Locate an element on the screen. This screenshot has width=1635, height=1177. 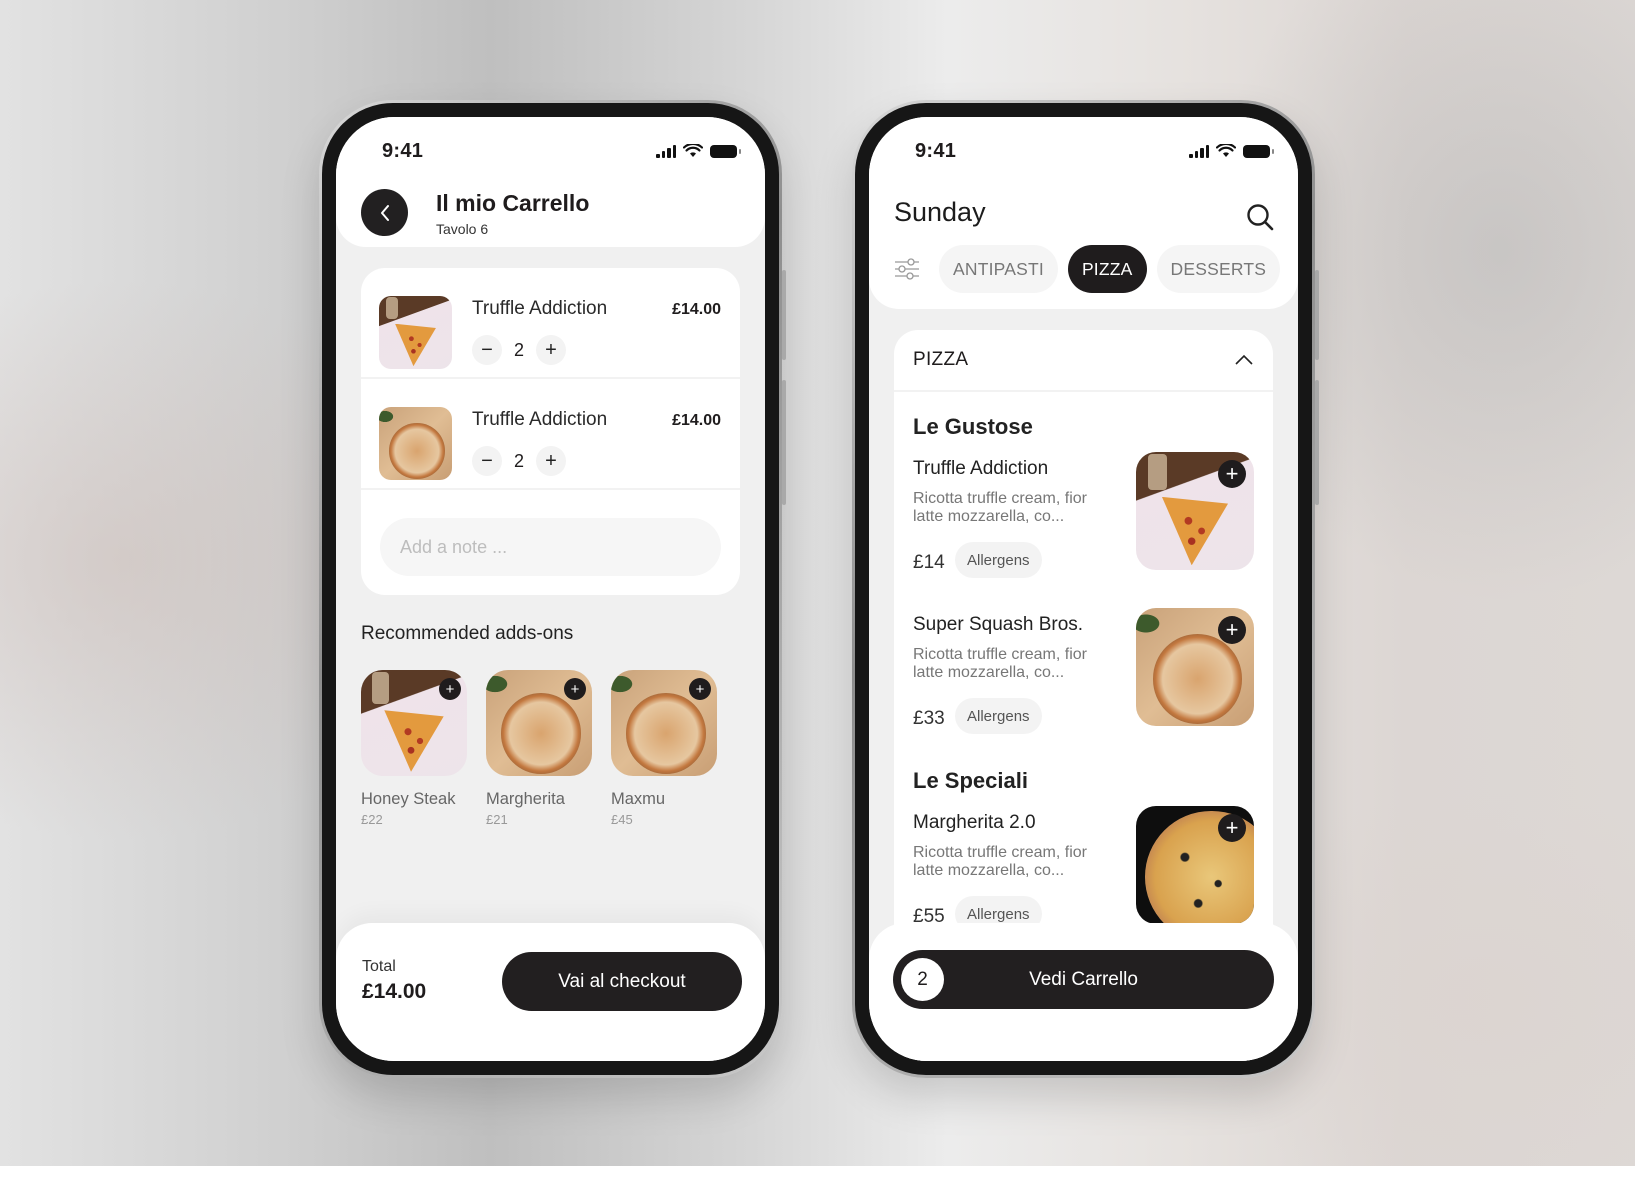
total-value: £14.00 is located at coordinates (394, 991).